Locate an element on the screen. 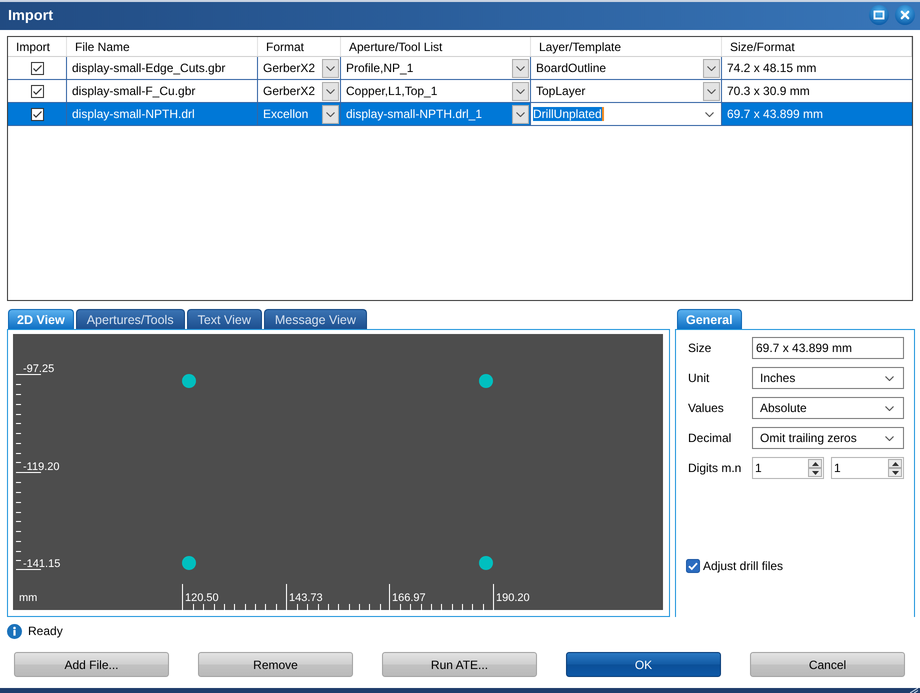  column-header: File Name is located at coordinates (102, 47).